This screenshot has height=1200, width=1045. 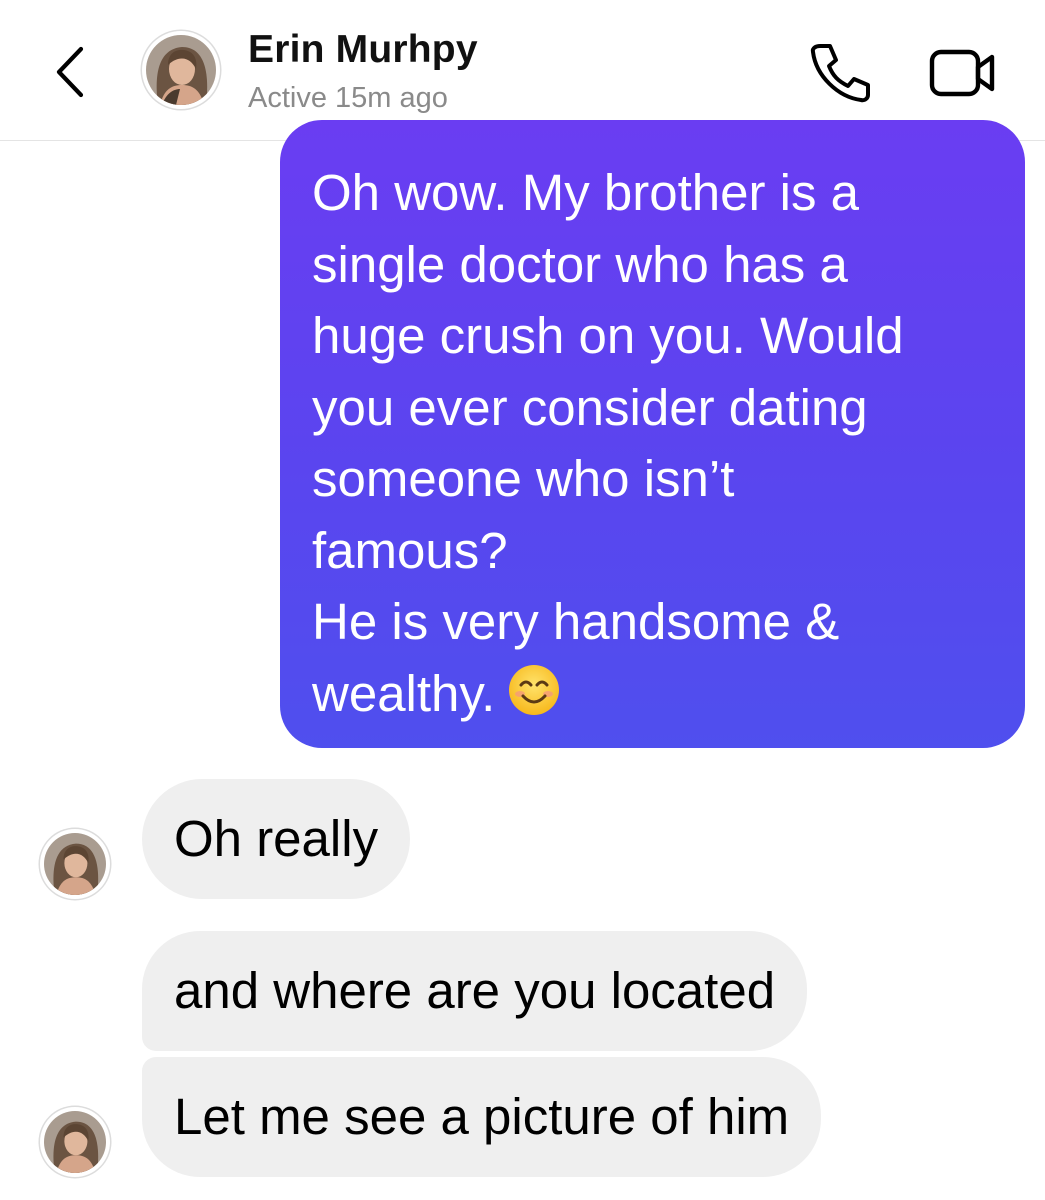 I want to click on video-call-button, so click(x=964, y=72).